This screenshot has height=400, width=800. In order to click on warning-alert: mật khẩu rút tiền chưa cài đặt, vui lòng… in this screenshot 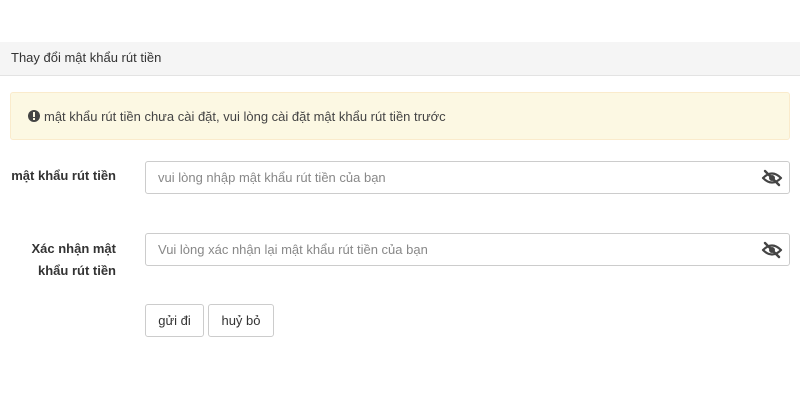, I will do `click(400, 116)`.